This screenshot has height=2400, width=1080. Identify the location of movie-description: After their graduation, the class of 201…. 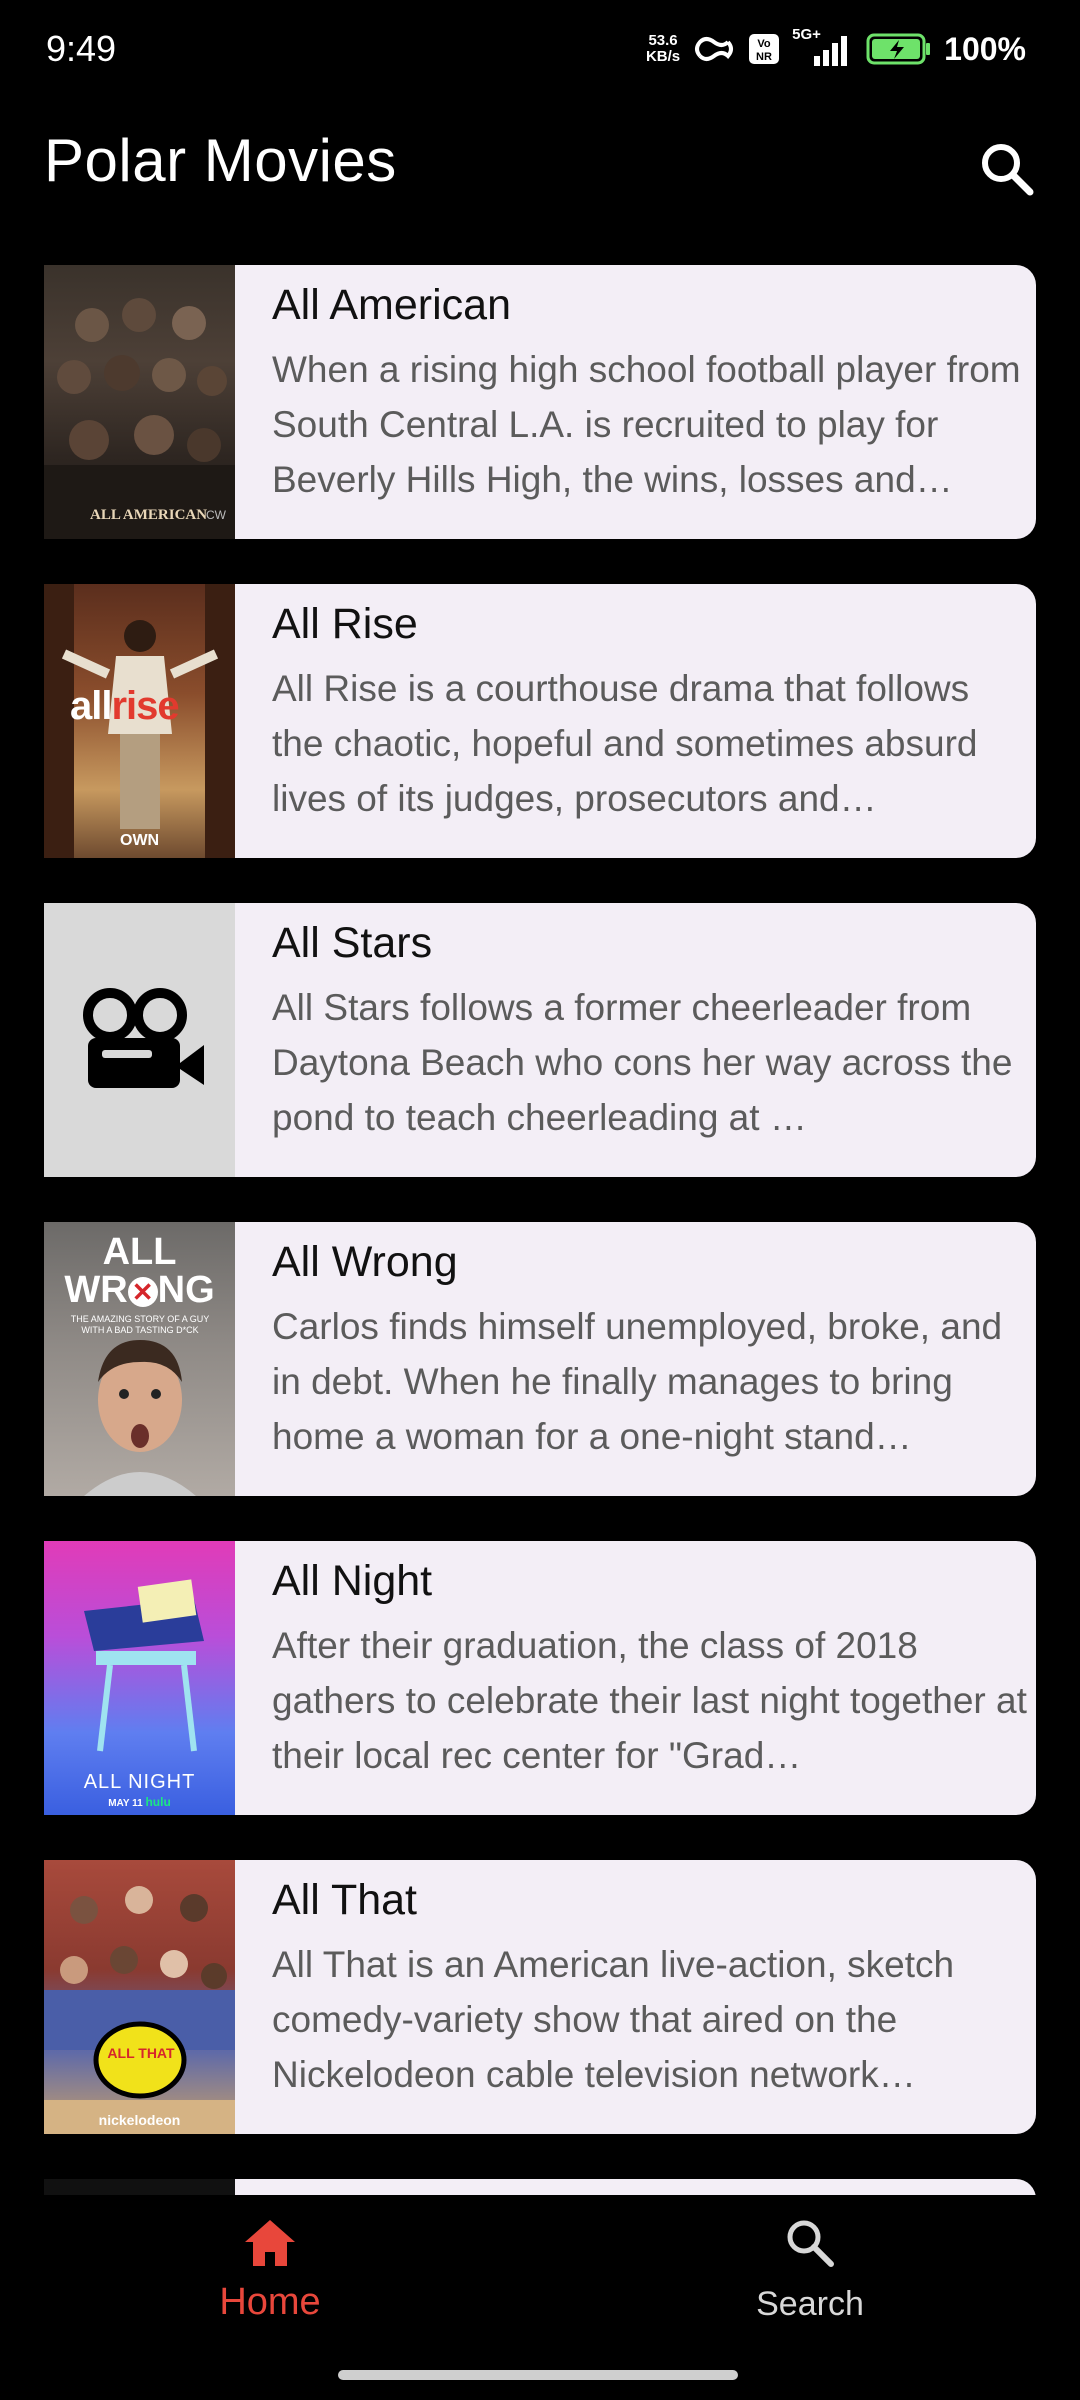
(649, 1700).